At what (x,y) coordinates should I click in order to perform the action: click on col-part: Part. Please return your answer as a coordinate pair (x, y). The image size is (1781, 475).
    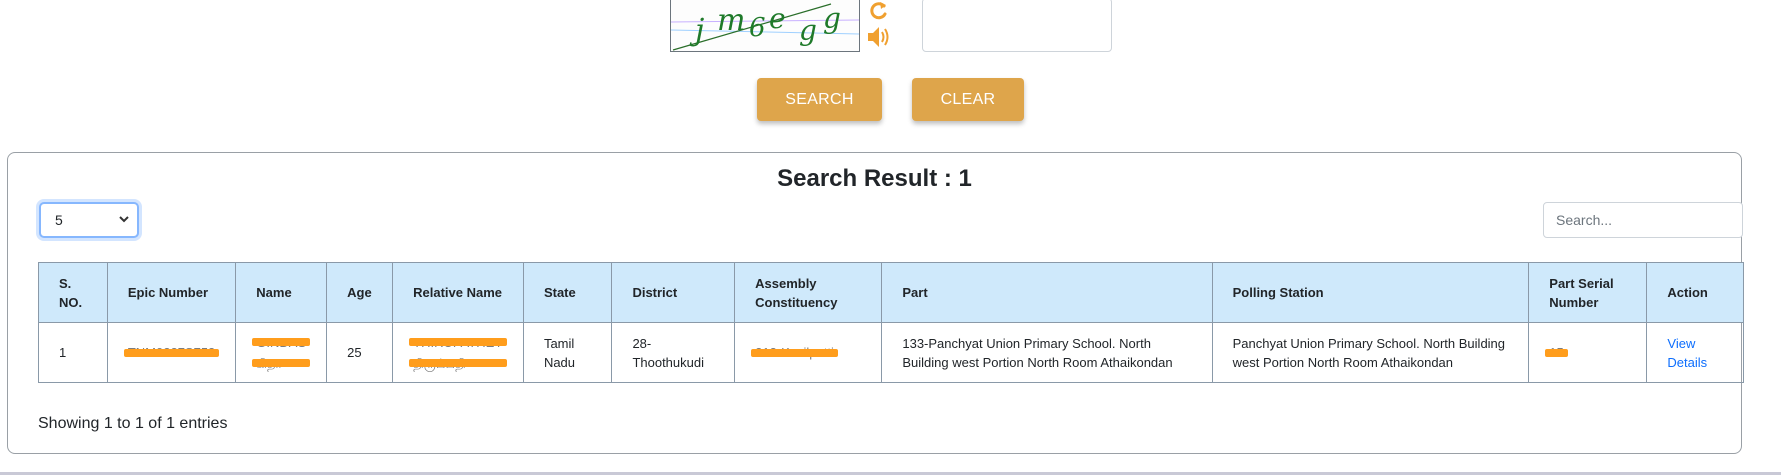
    Looking at the image, I should click on (1047, 292).